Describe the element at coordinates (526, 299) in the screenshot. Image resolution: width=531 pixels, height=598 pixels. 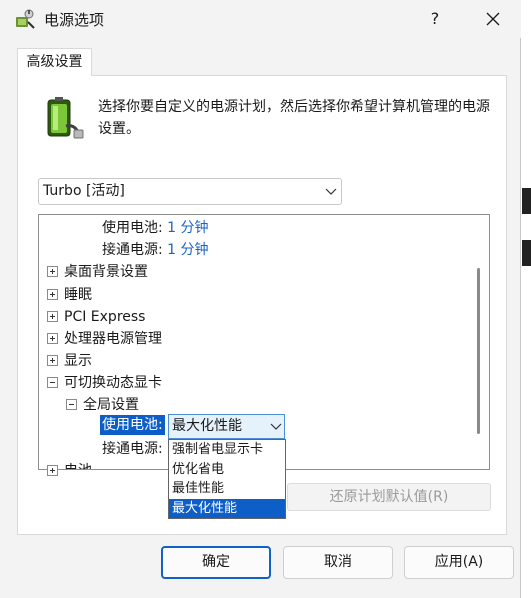
I see `background-window` at that location.